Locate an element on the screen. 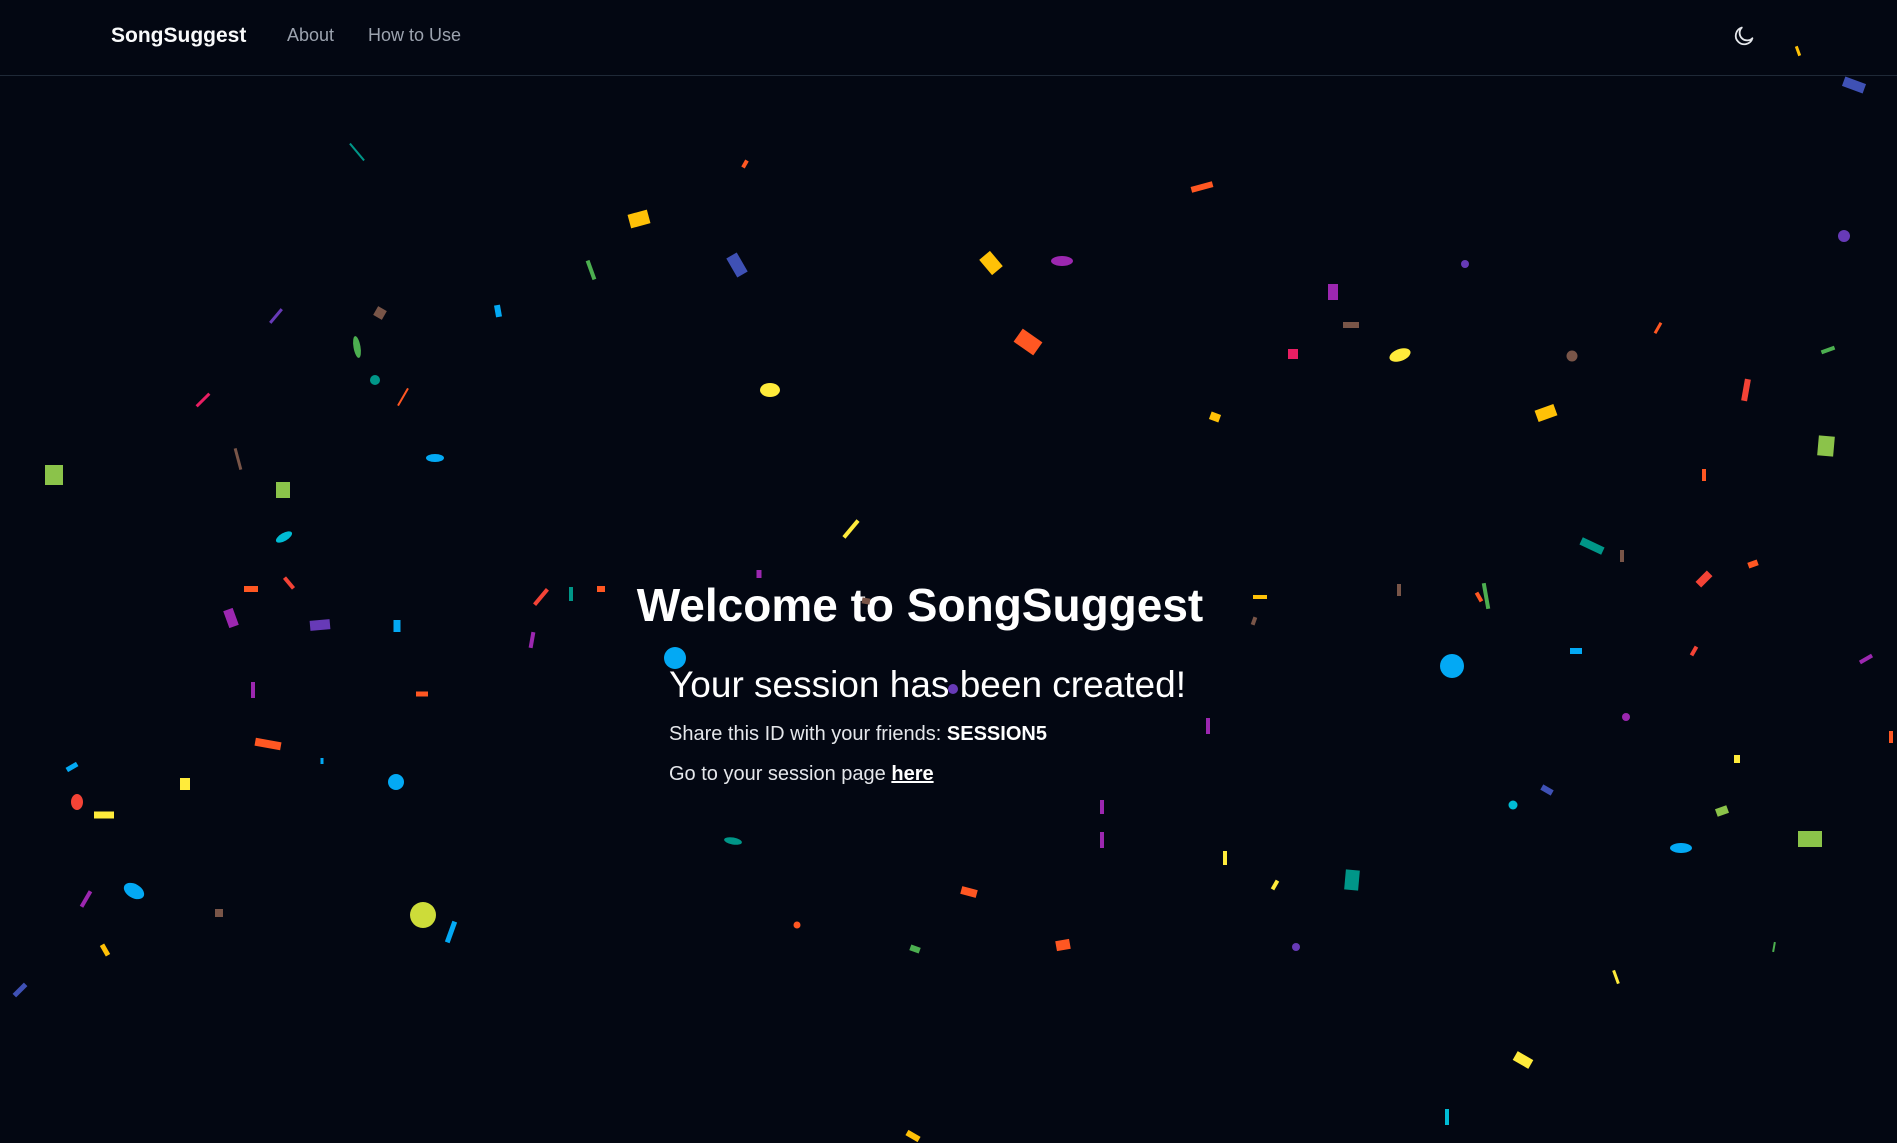 This screenshot has height=1143, width=1897. top-navbar: SongSuggest About How to Use is located at coordinates (948, 38).